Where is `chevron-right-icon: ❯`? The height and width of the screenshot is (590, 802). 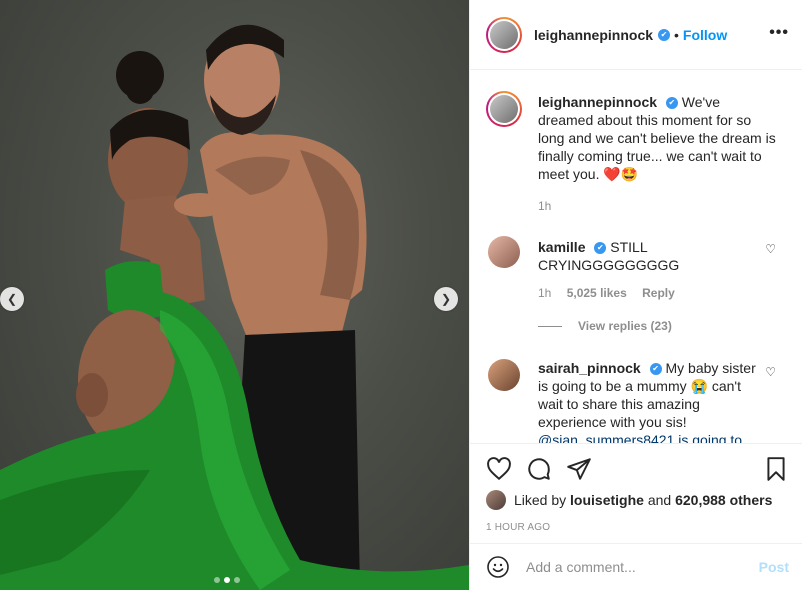 chevron-right-icon: ❯ is located at coordinates (446, 299).